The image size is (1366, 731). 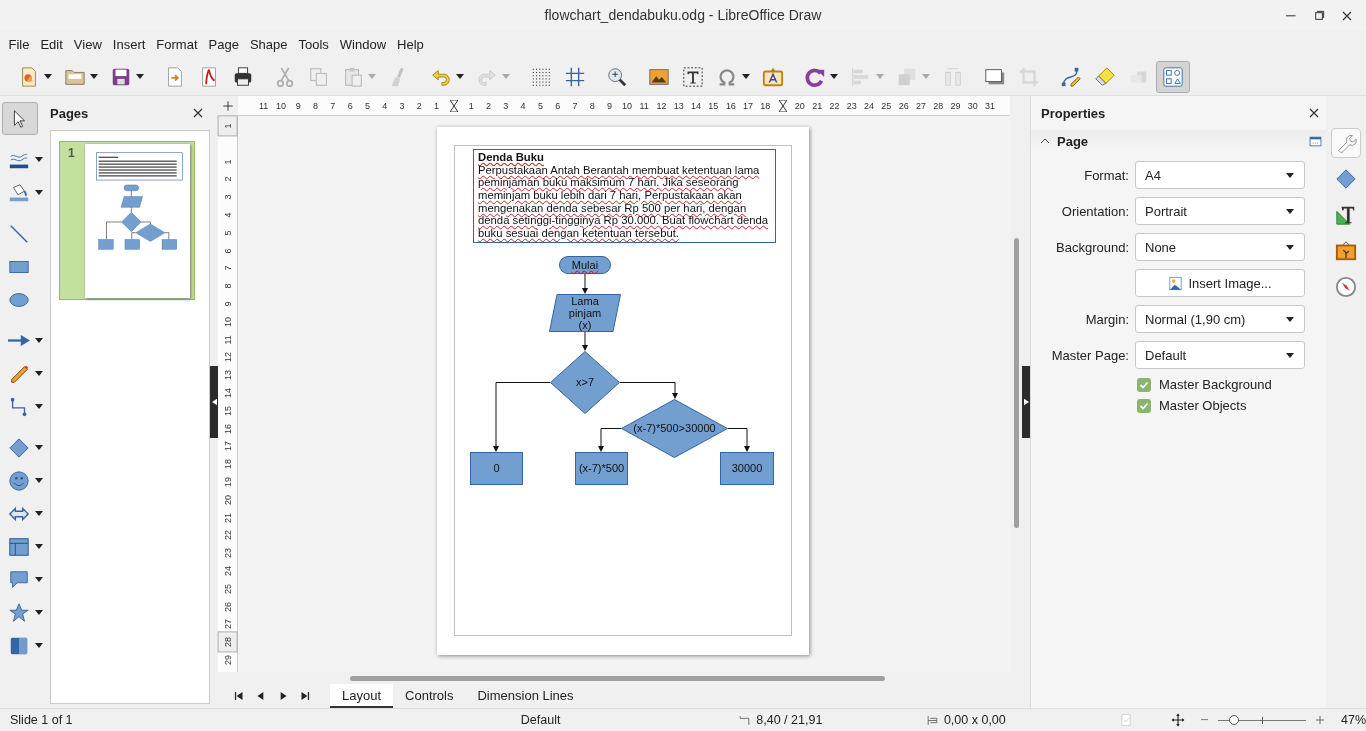 What do you see at coordinates (525, 696) in the screenshot?
I see `layer-tab: Dimension Lines` at bounding box center [525, 696].